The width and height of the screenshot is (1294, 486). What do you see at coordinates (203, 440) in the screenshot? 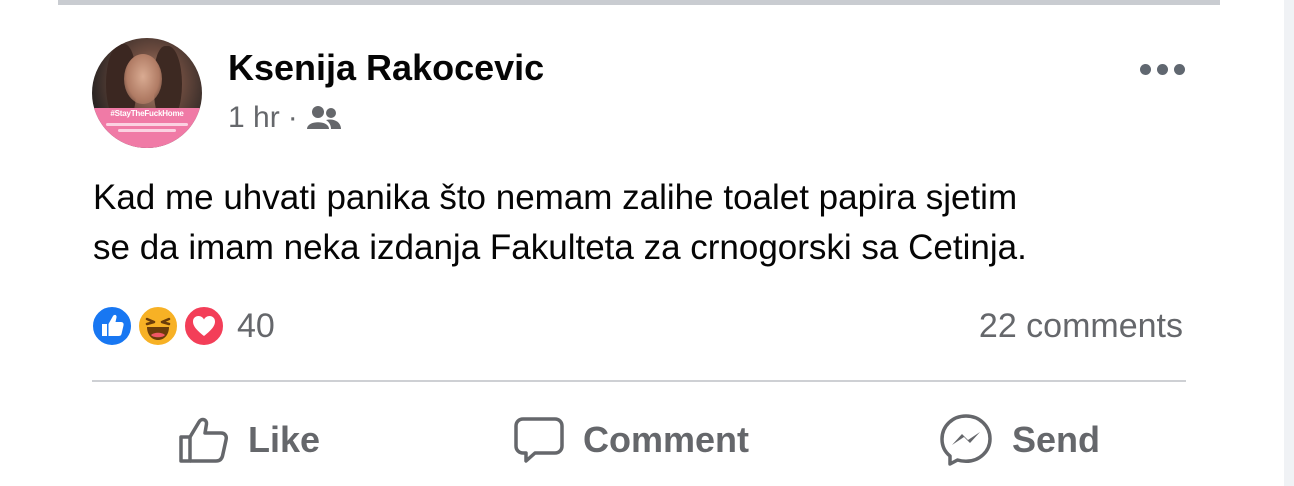
I see `thumbs-up-icon` at bounding box center [203, 440].